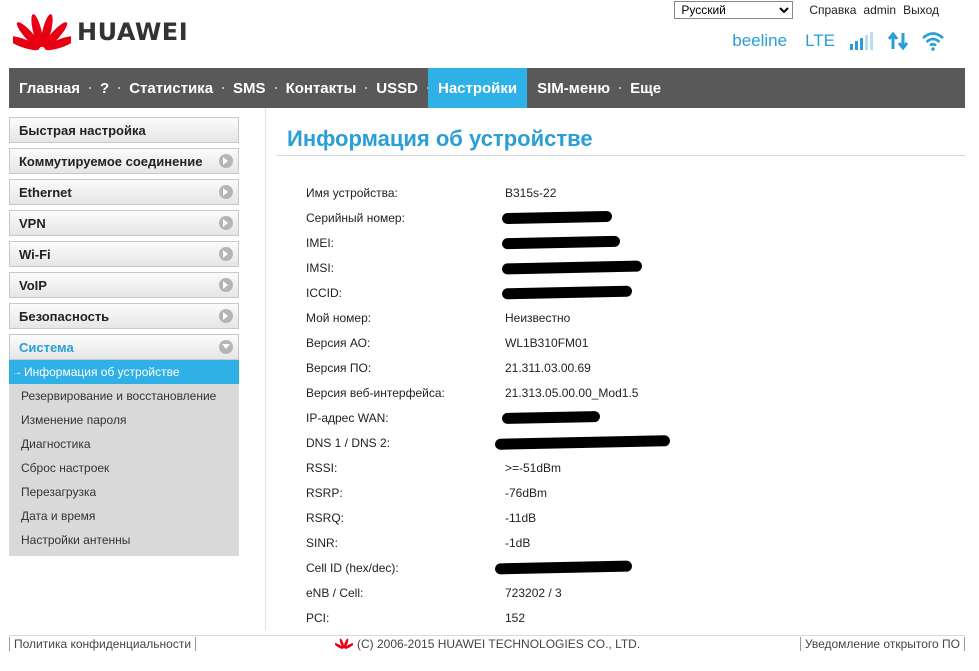  What do you see at coordinates (375, 392) in the screenshot?
I see `info-label: Версия веб-интерфейса:` at bounding box center [375, 392].